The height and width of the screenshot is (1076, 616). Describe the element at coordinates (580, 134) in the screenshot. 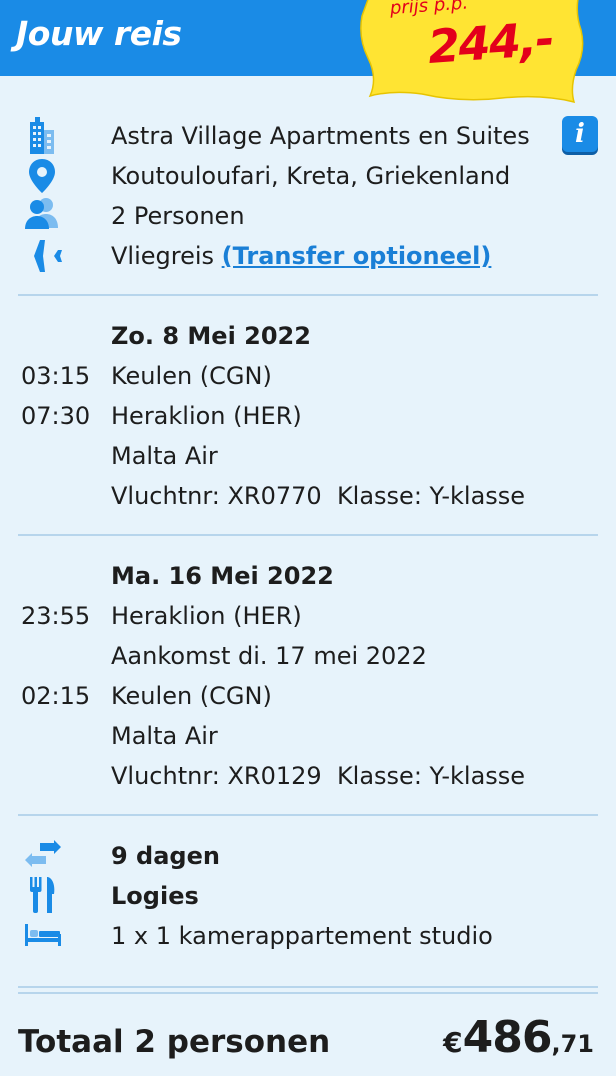

I see `info-icon: i` at that location.